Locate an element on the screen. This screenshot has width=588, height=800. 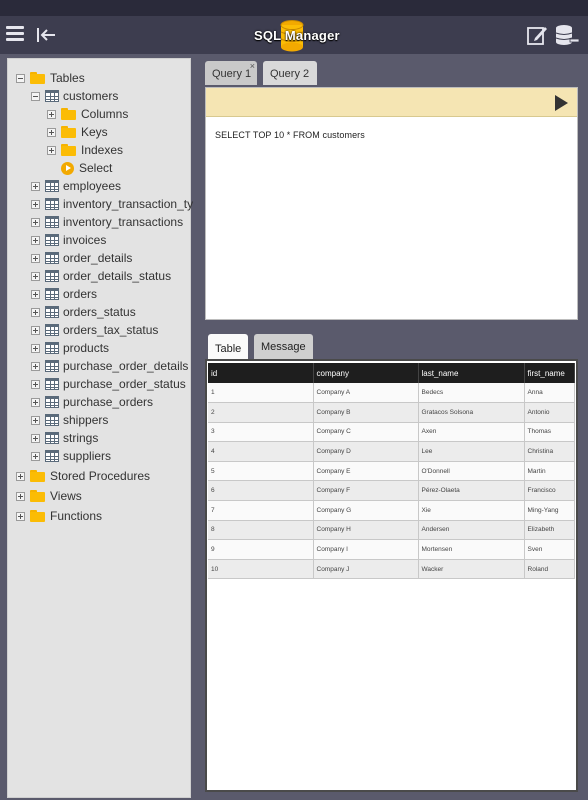
tree-node-label: Tables is located at coordinates (67, 78).